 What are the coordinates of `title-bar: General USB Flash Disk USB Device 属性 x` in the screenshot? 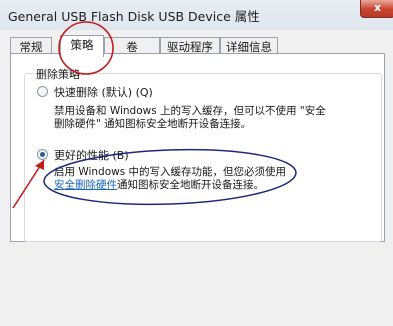 It's located at (196, 15).